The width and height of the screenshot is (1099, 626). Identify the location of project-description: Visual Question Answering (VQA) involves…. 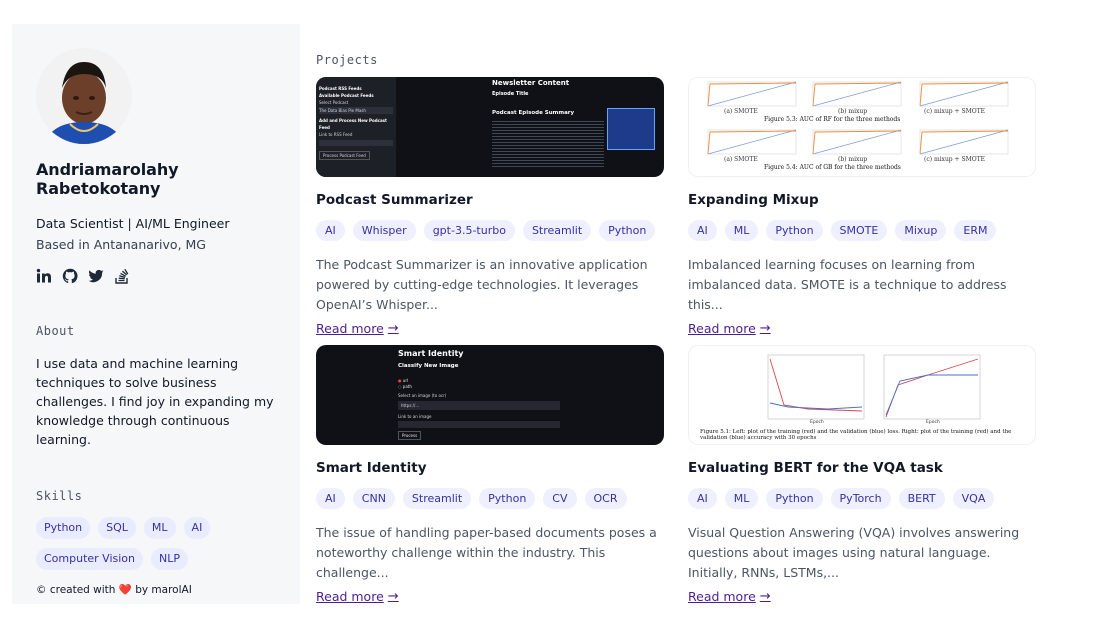
(854, 552).